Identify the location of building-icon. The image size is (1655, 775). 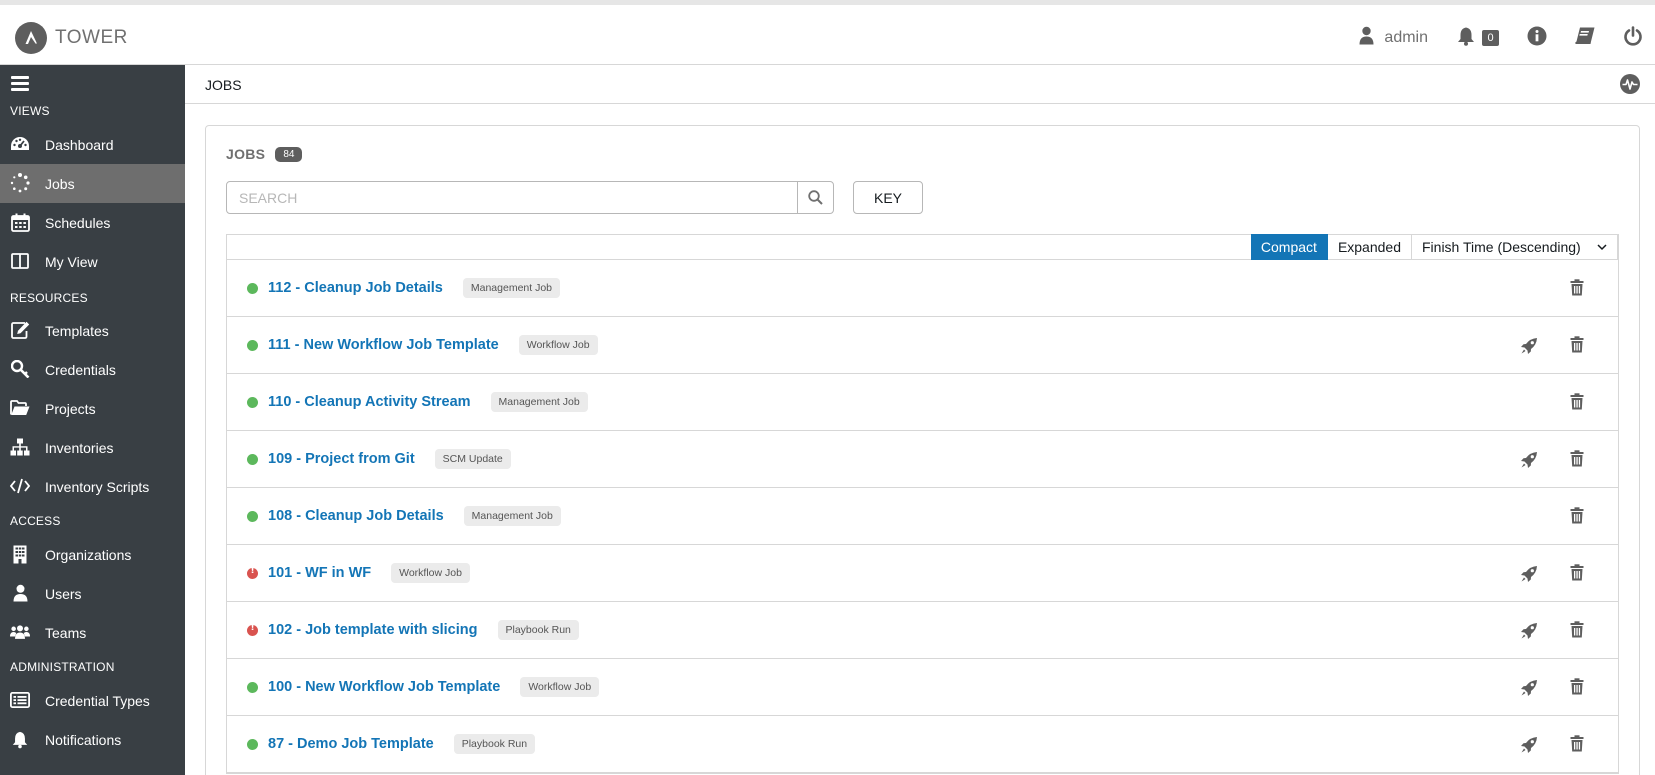
(20, 554).